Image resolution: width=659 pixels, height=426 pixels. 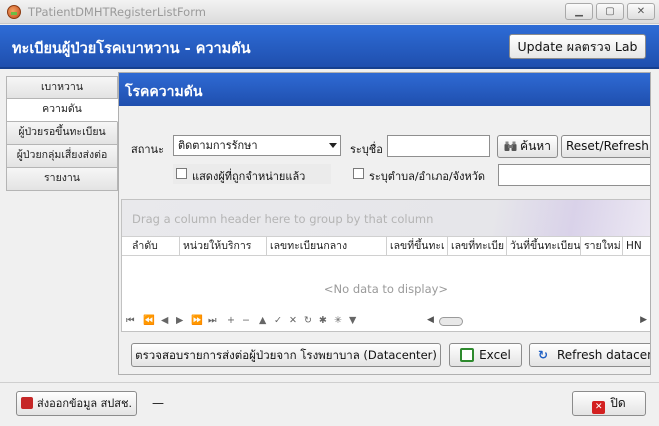 What do you see at coordinates (477, 246) in the screenshot?
I see `column-header: เลขที่ทะเบีย` at bounding box center [477, 246].